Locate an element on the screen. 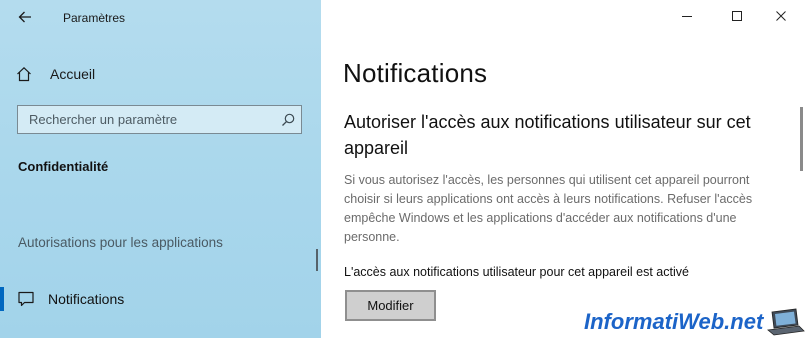 The height and width of the screenshot is (338, 806). minimize-button is located at coordinates (687, 16).